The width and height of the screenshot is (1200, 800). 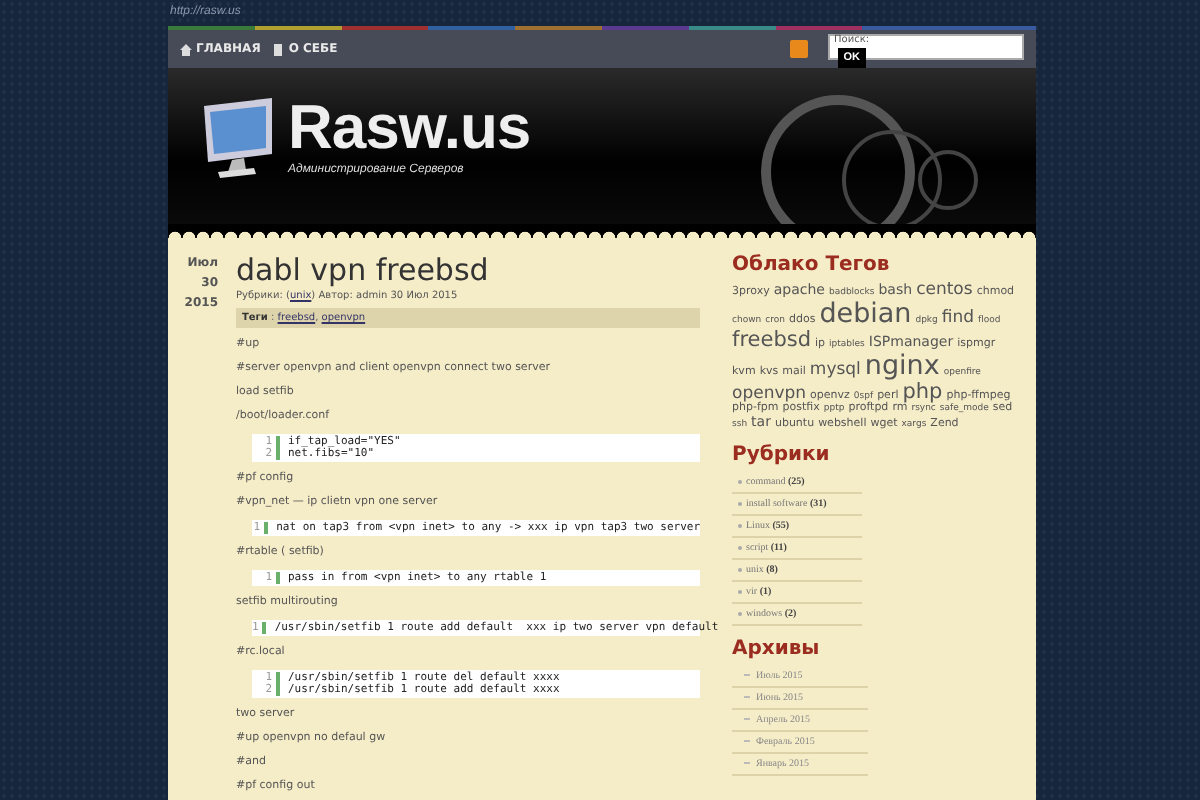 I want to click on tag-link: php, so click(x=922, y=392).